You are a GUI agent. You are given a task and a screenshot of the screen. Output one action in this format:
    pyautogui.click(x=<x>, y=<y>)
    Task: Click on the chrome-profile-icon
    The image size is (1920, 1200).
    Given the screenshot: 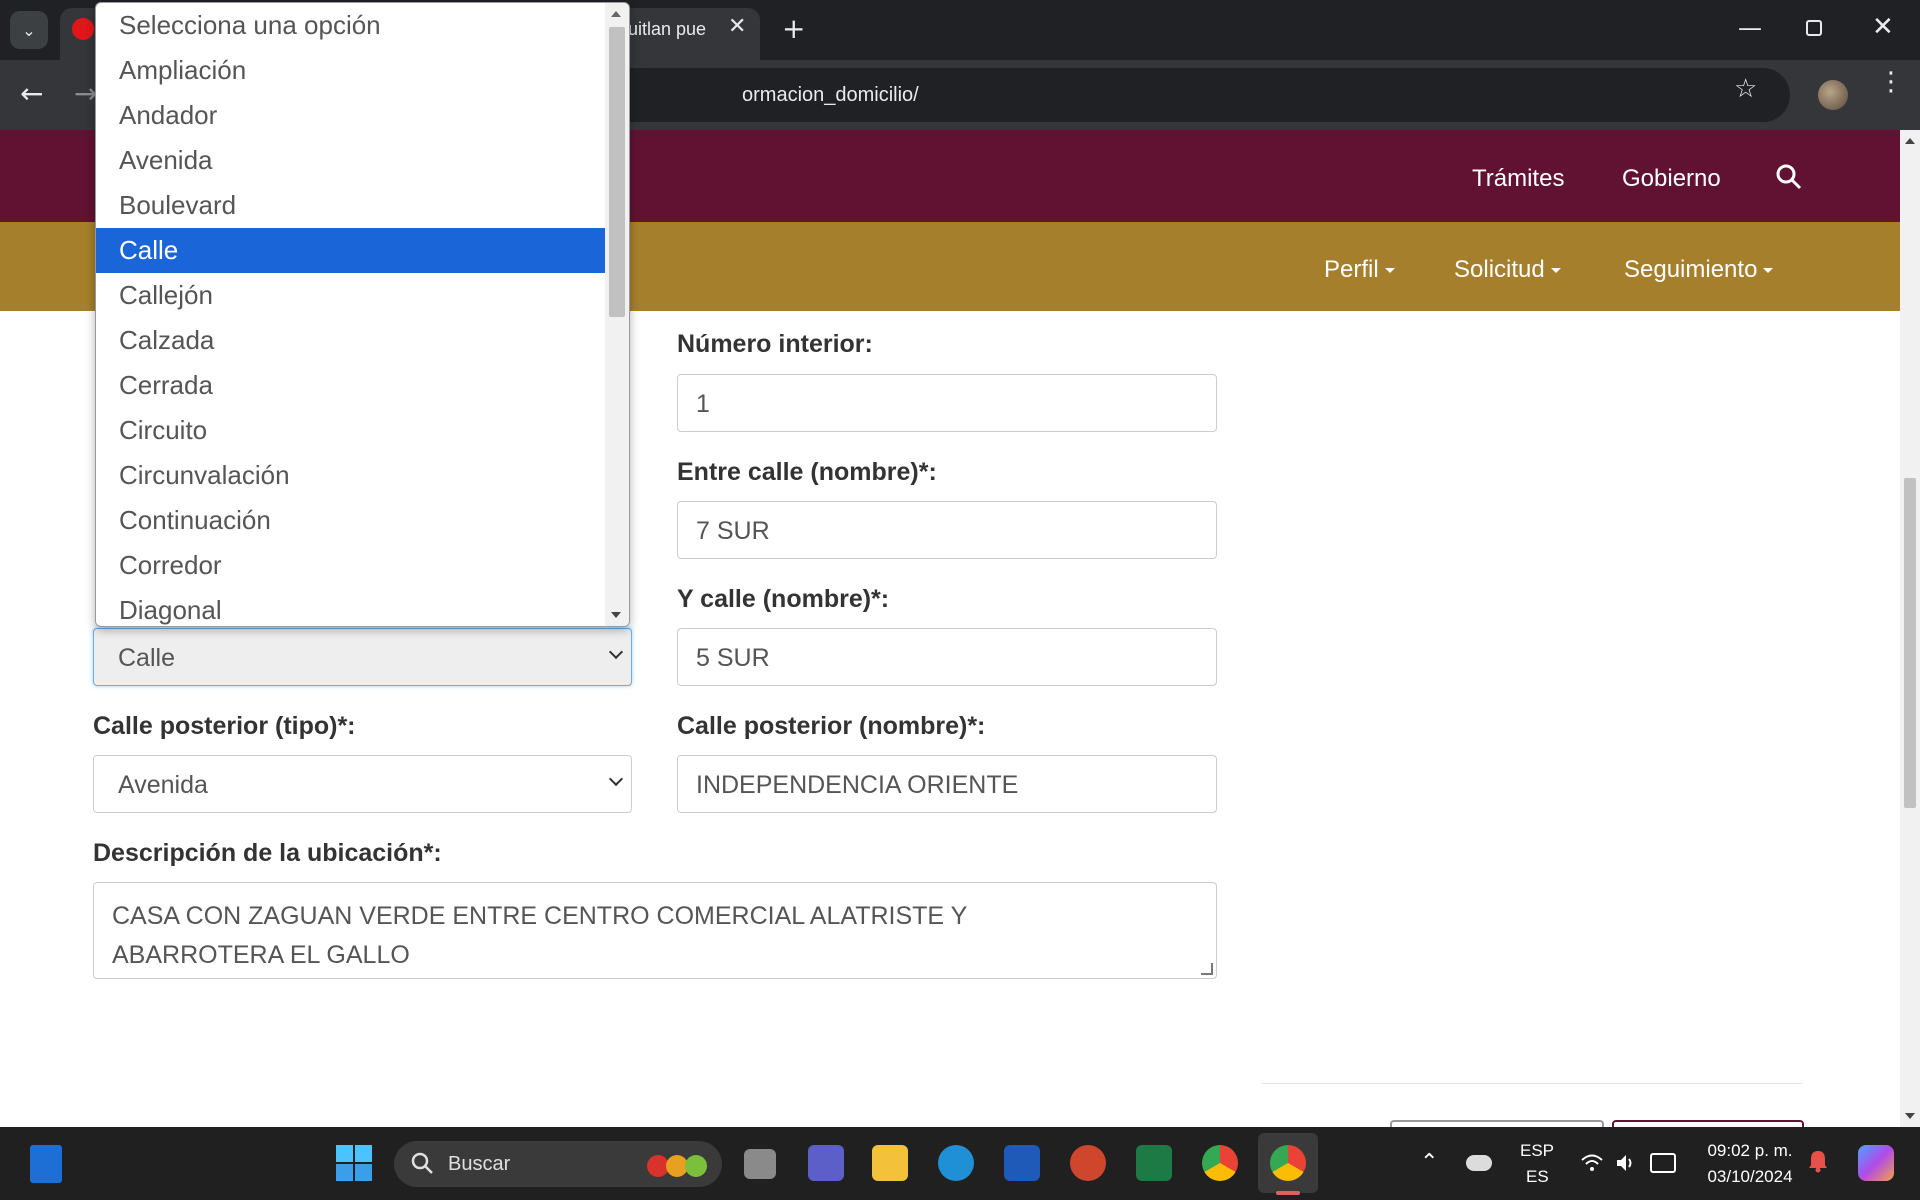 What is the action you would take?
    pyautogui.click(x=1288, y=1163)
    